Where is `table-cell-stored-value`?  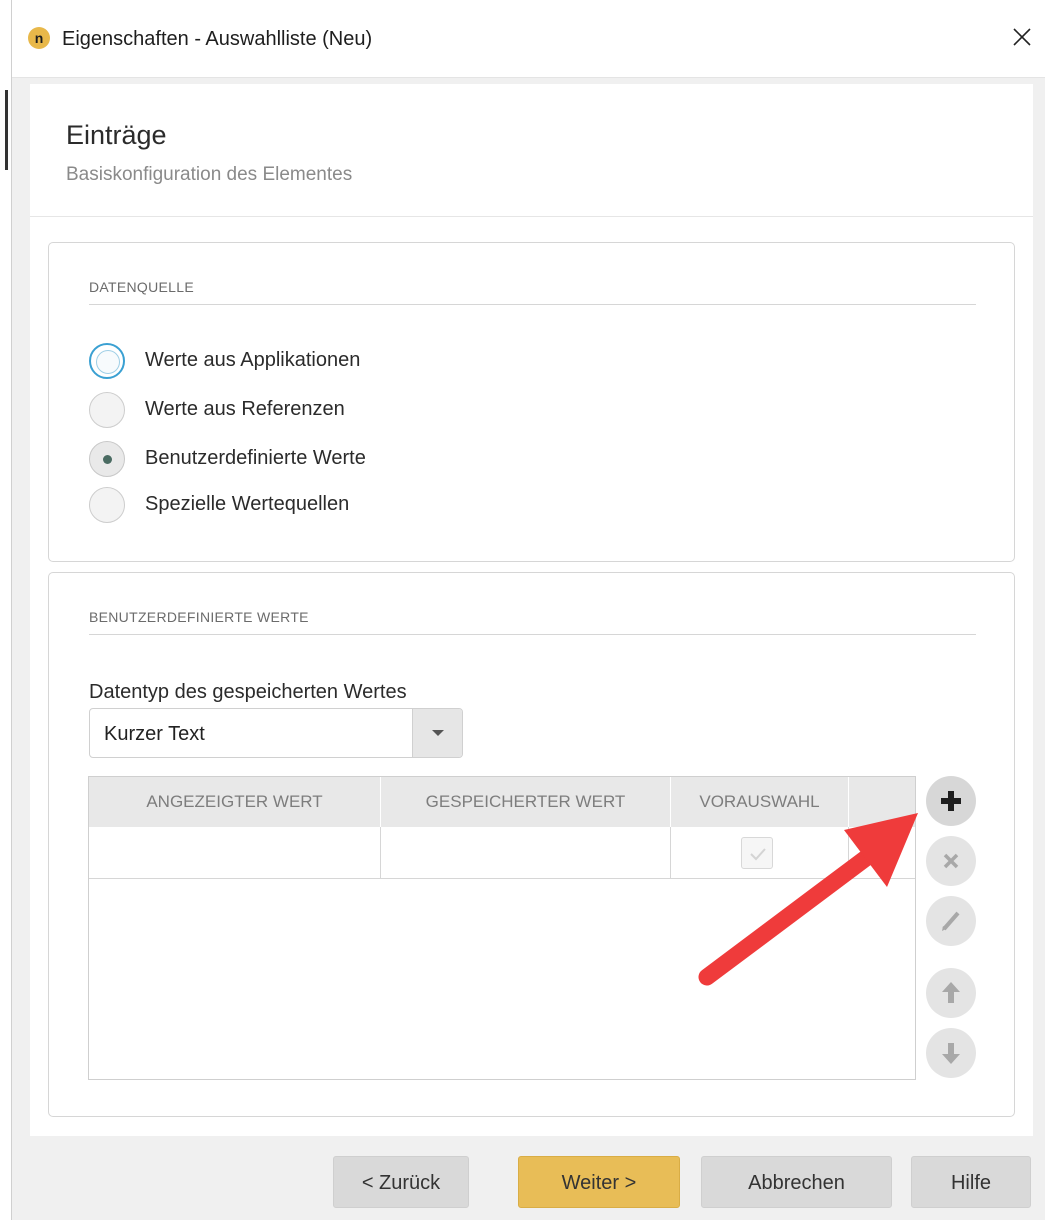 table-cell-stored-value is located at coordinates (526, 853).